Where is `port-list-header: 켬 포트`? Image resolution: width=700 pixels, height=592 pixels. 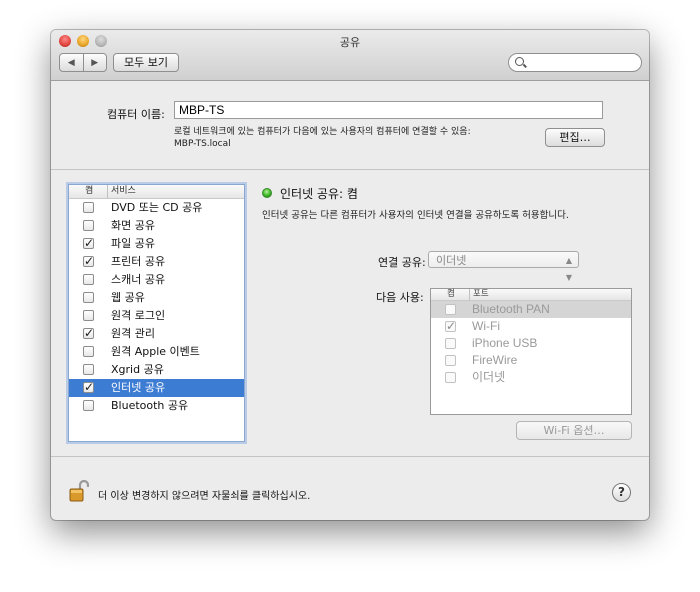
port-list-header: 켬 포트 is located at coordinates (531, 295).